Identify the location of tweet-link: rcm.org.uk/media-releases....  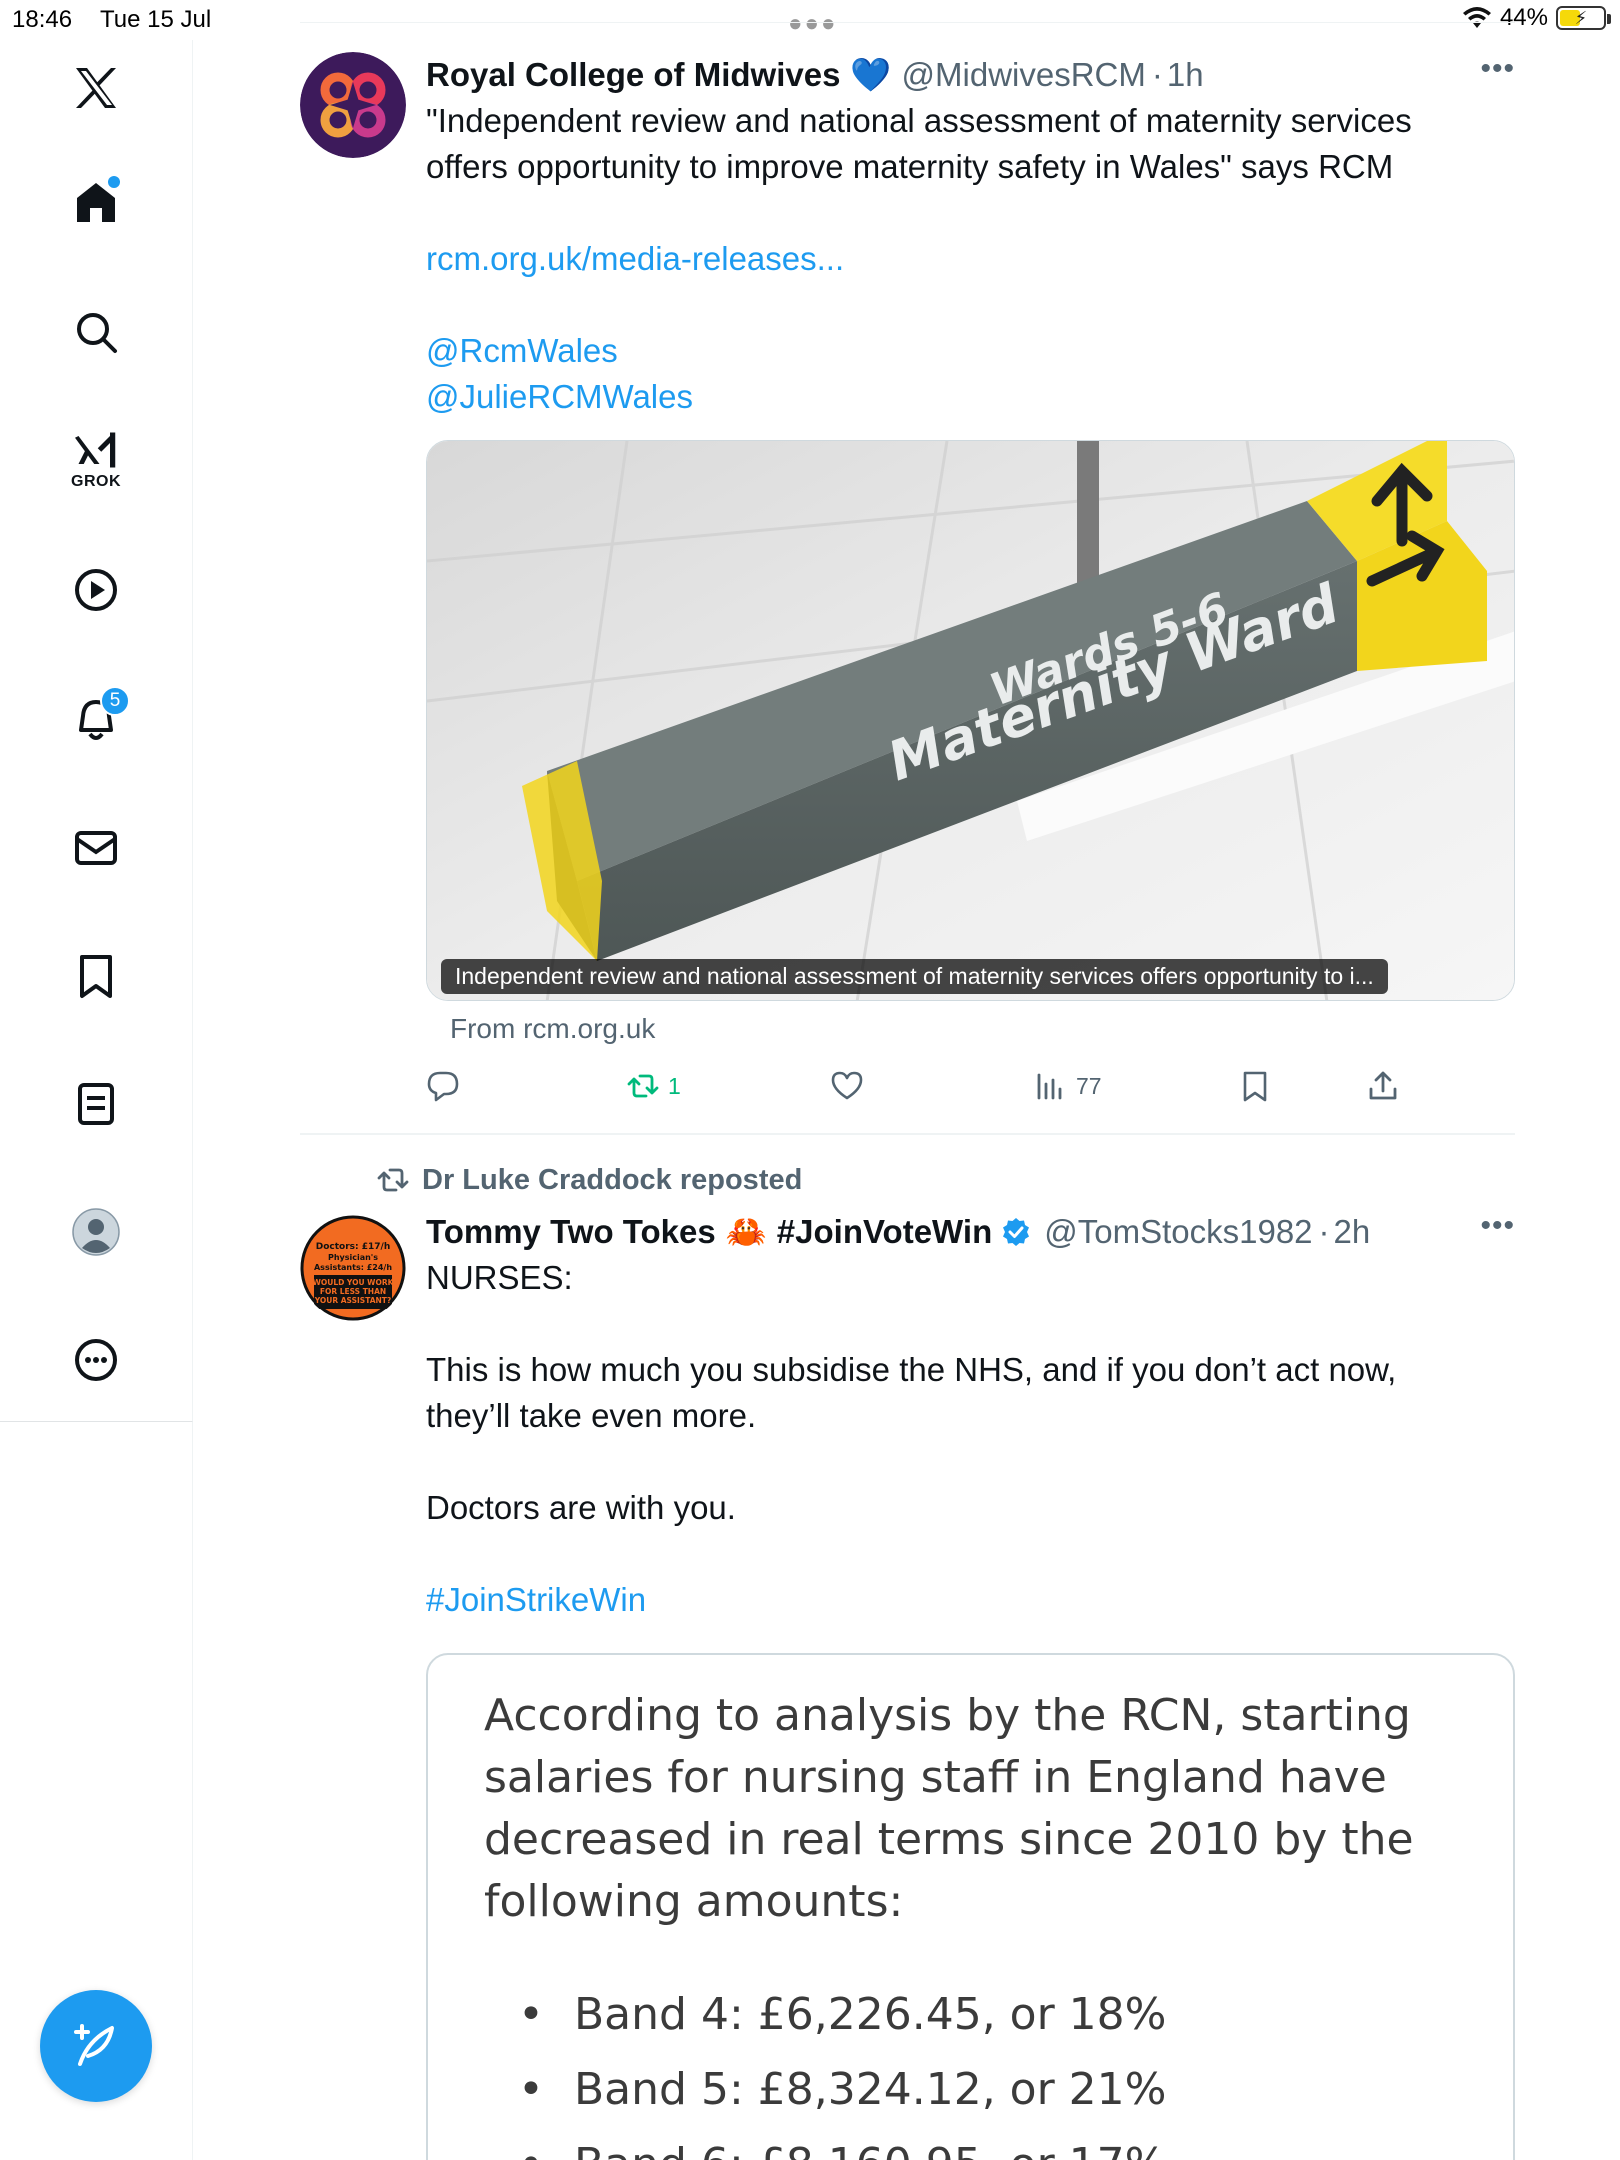
(970, 259).